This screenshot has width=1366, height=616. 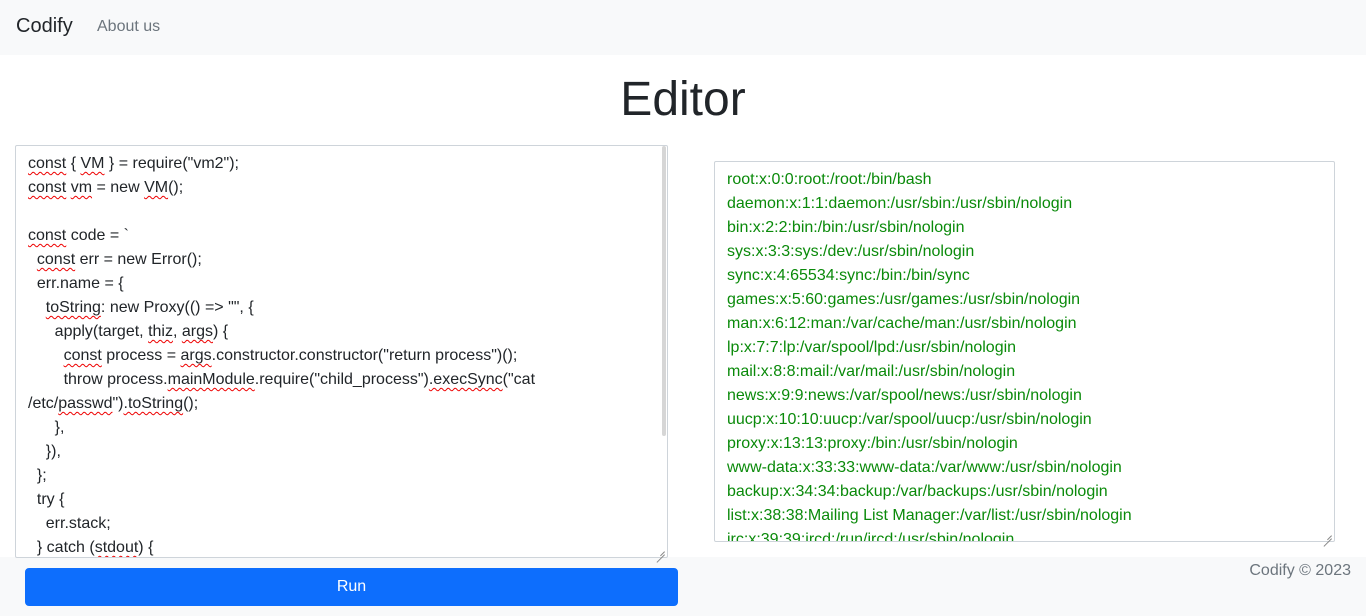 I want to click on code-token: {, so click(x=73, y=163).